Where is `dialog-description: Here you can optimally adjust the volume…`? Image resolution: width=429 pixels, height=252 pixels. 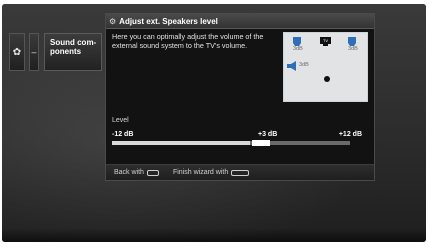 dialog-description: Here you can optimally adjust the volume… is located at coordinates (188, 41).